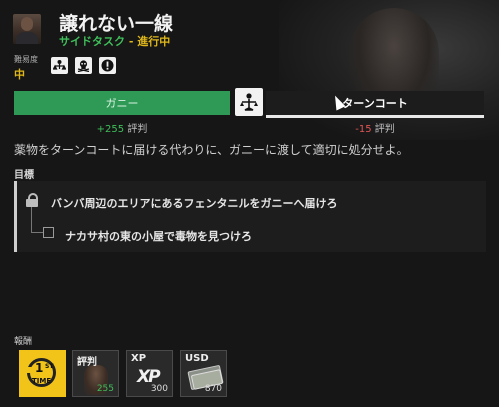 The width and height of the screenshot is (499, 407). What do you see at coordinates (92, 41) in the screenshot?
I see `quest-type: サイドタスク` at bounding box center [92, 41].